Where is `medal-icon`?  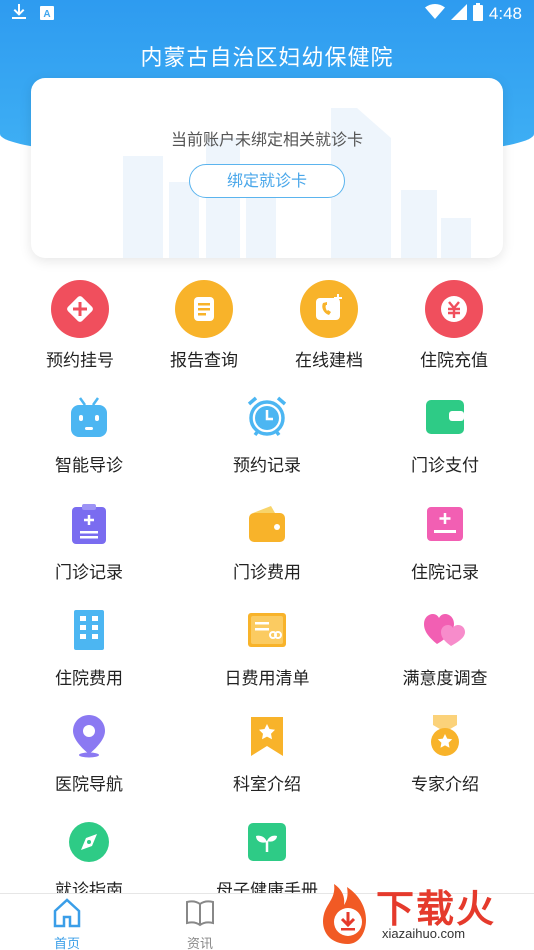 medal-icon is located at coordinates (445, 736).